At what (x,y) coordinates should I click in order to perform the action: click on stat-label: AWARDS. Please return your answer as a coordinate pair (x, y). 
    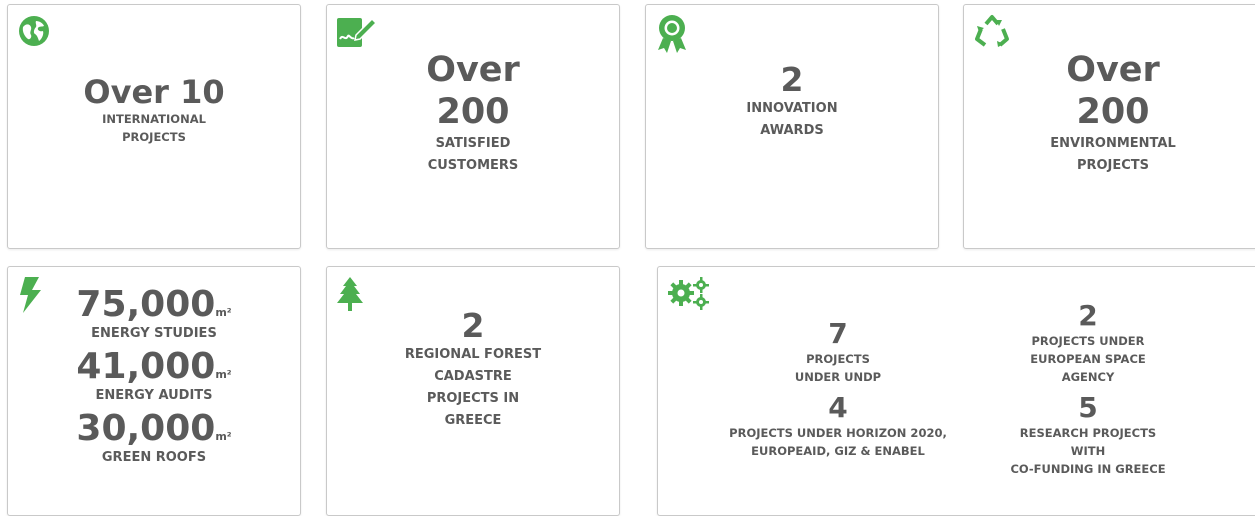
    Looking at the image, I should click on (792, 130).